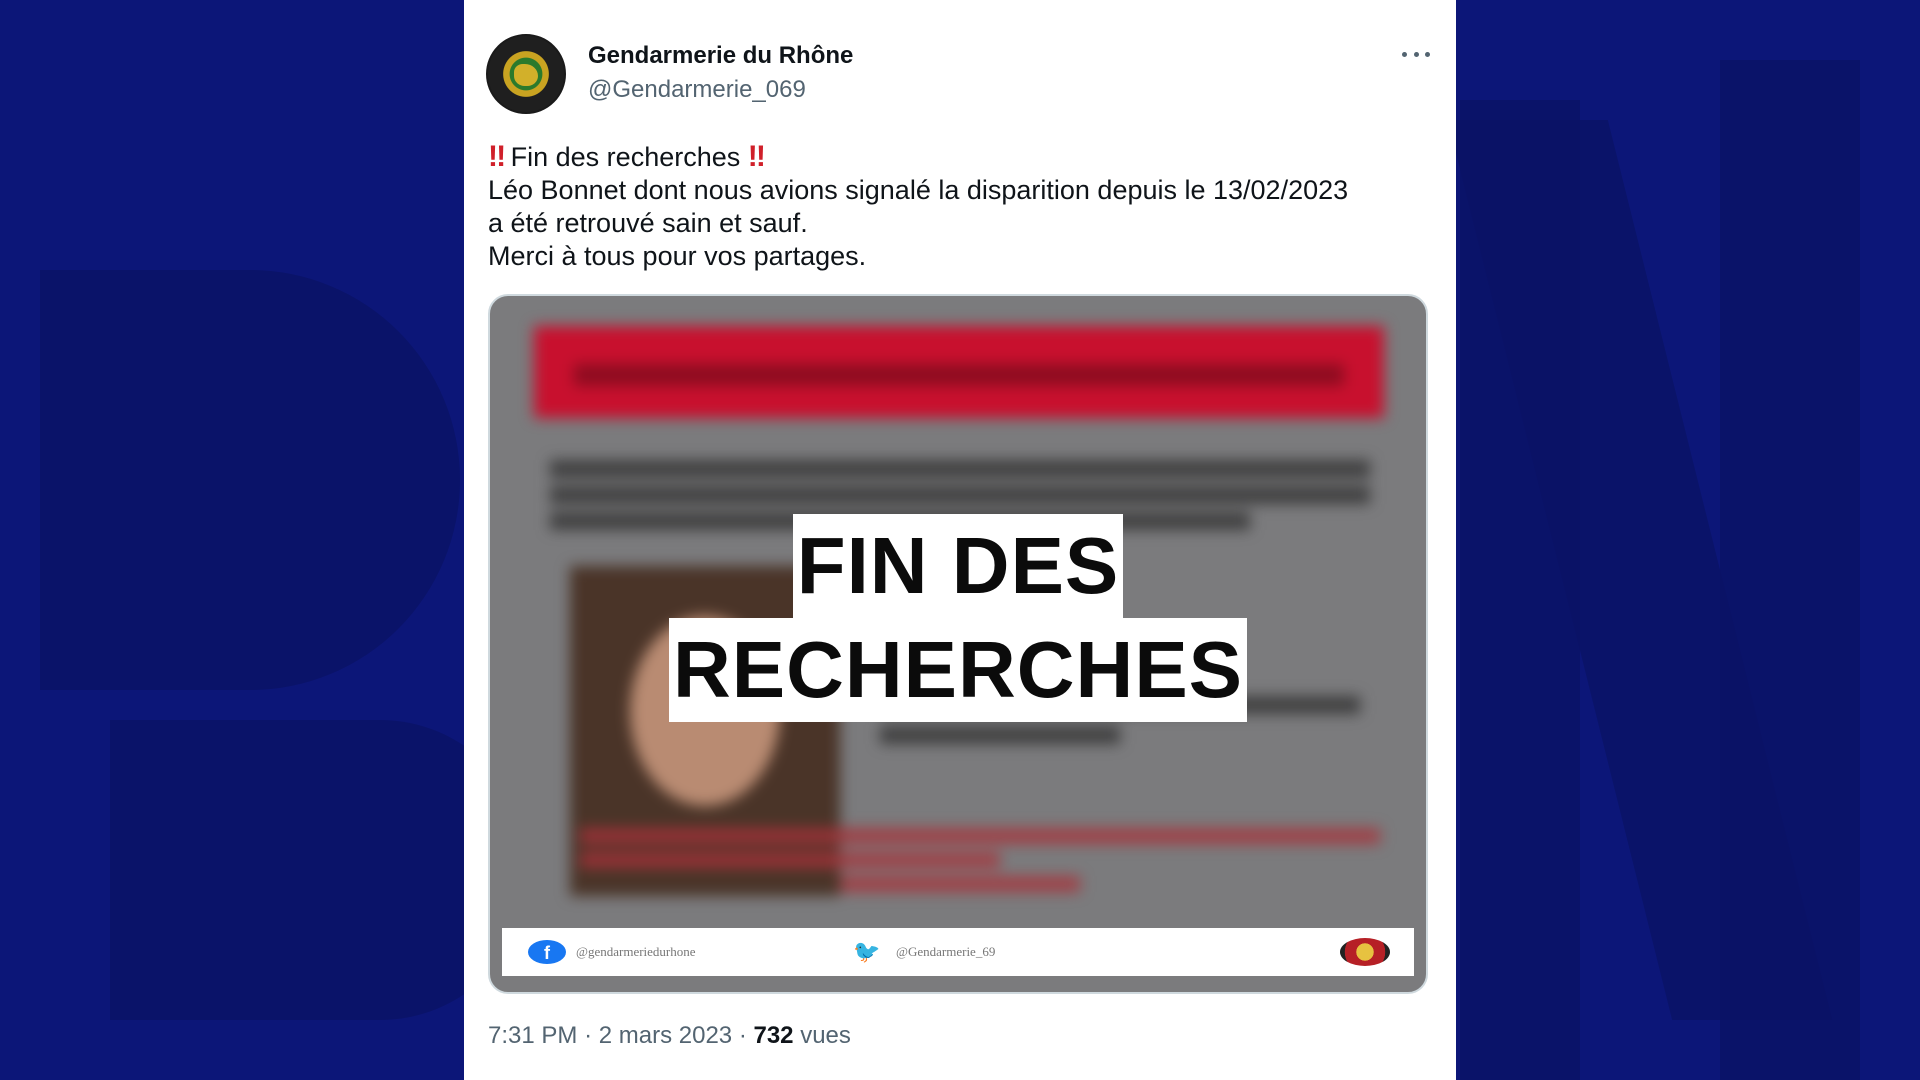 This screenshot has height=1080, width=1920. I want to click on tweet-headline: Fin des recherches, so click(625, 157).